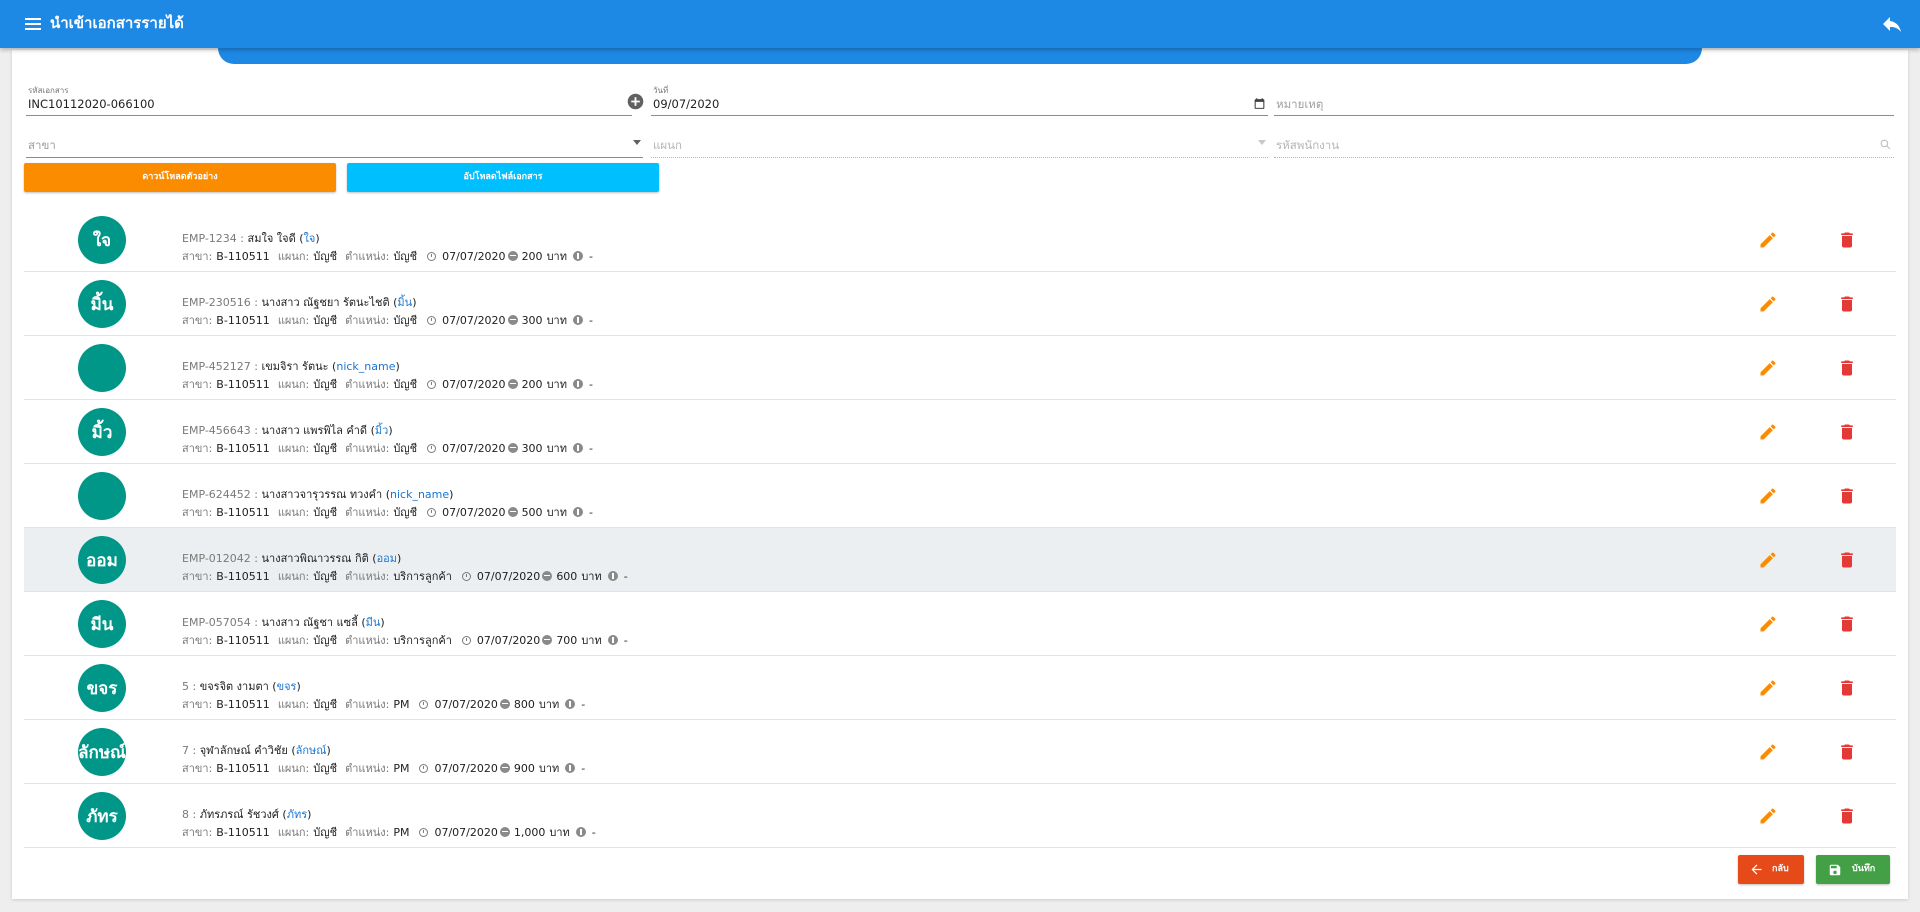  I want to click on employee-name: นางสาว แพรพิไล คำดี, so click(314, 430).